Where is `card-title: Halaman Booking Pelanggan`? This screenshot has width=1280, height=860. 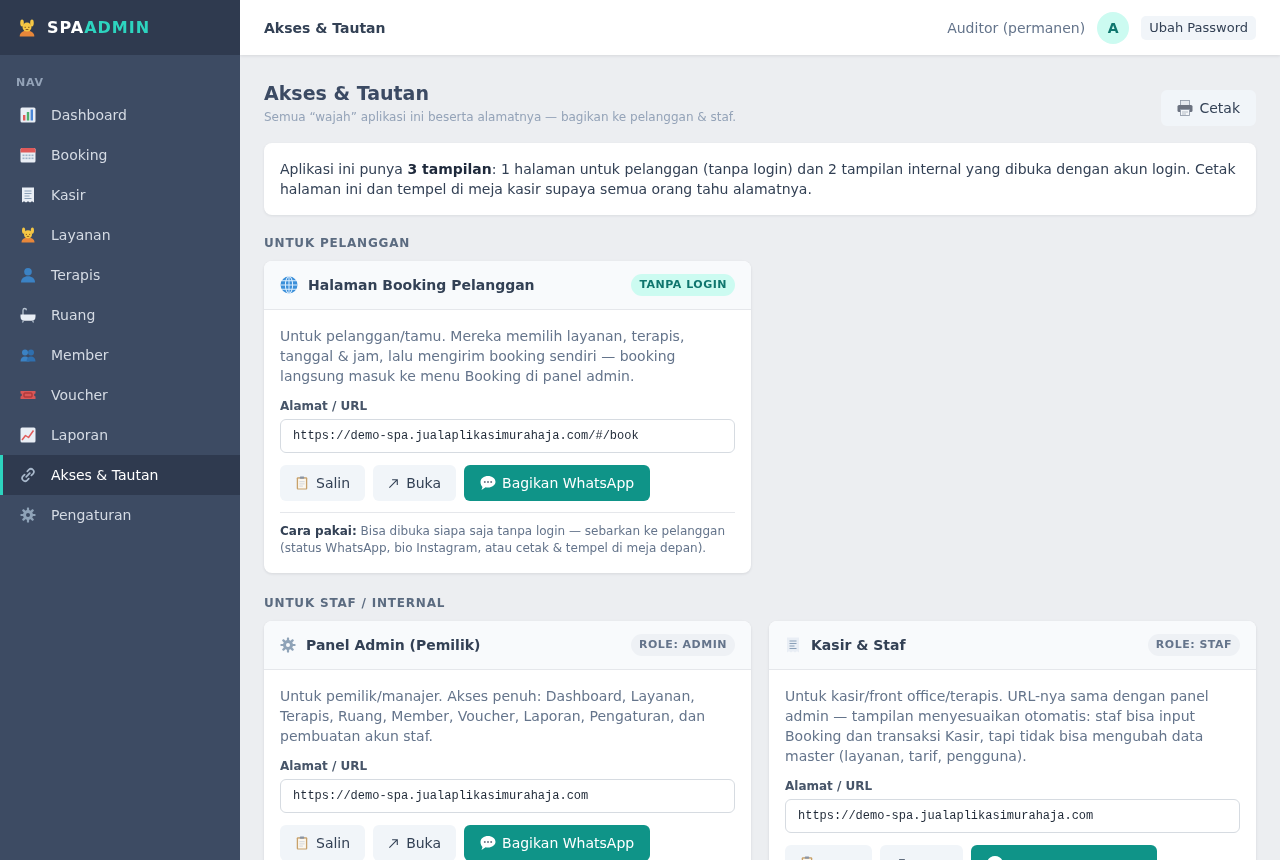
card-title: Halaman Booking Pelanggan is located at coordinates (422, 285).